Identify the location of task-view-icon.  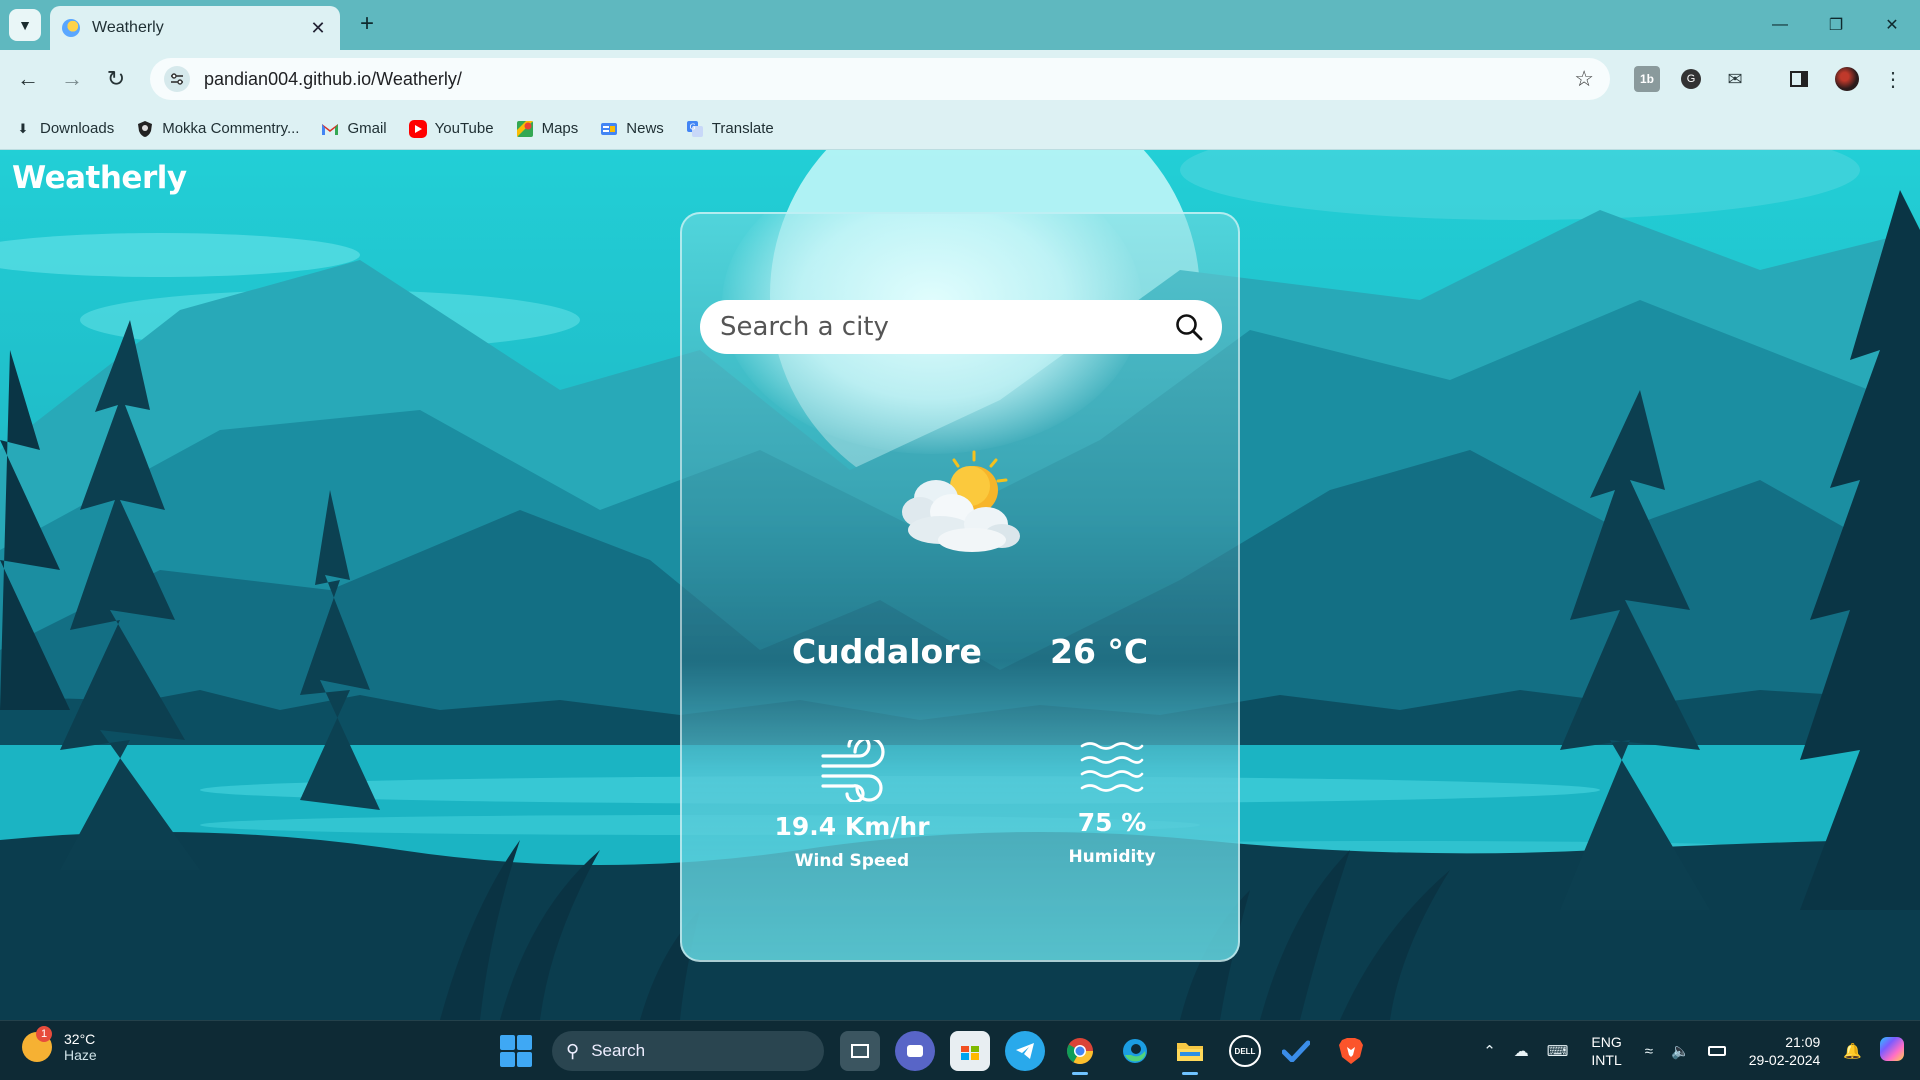
(860, 1051).